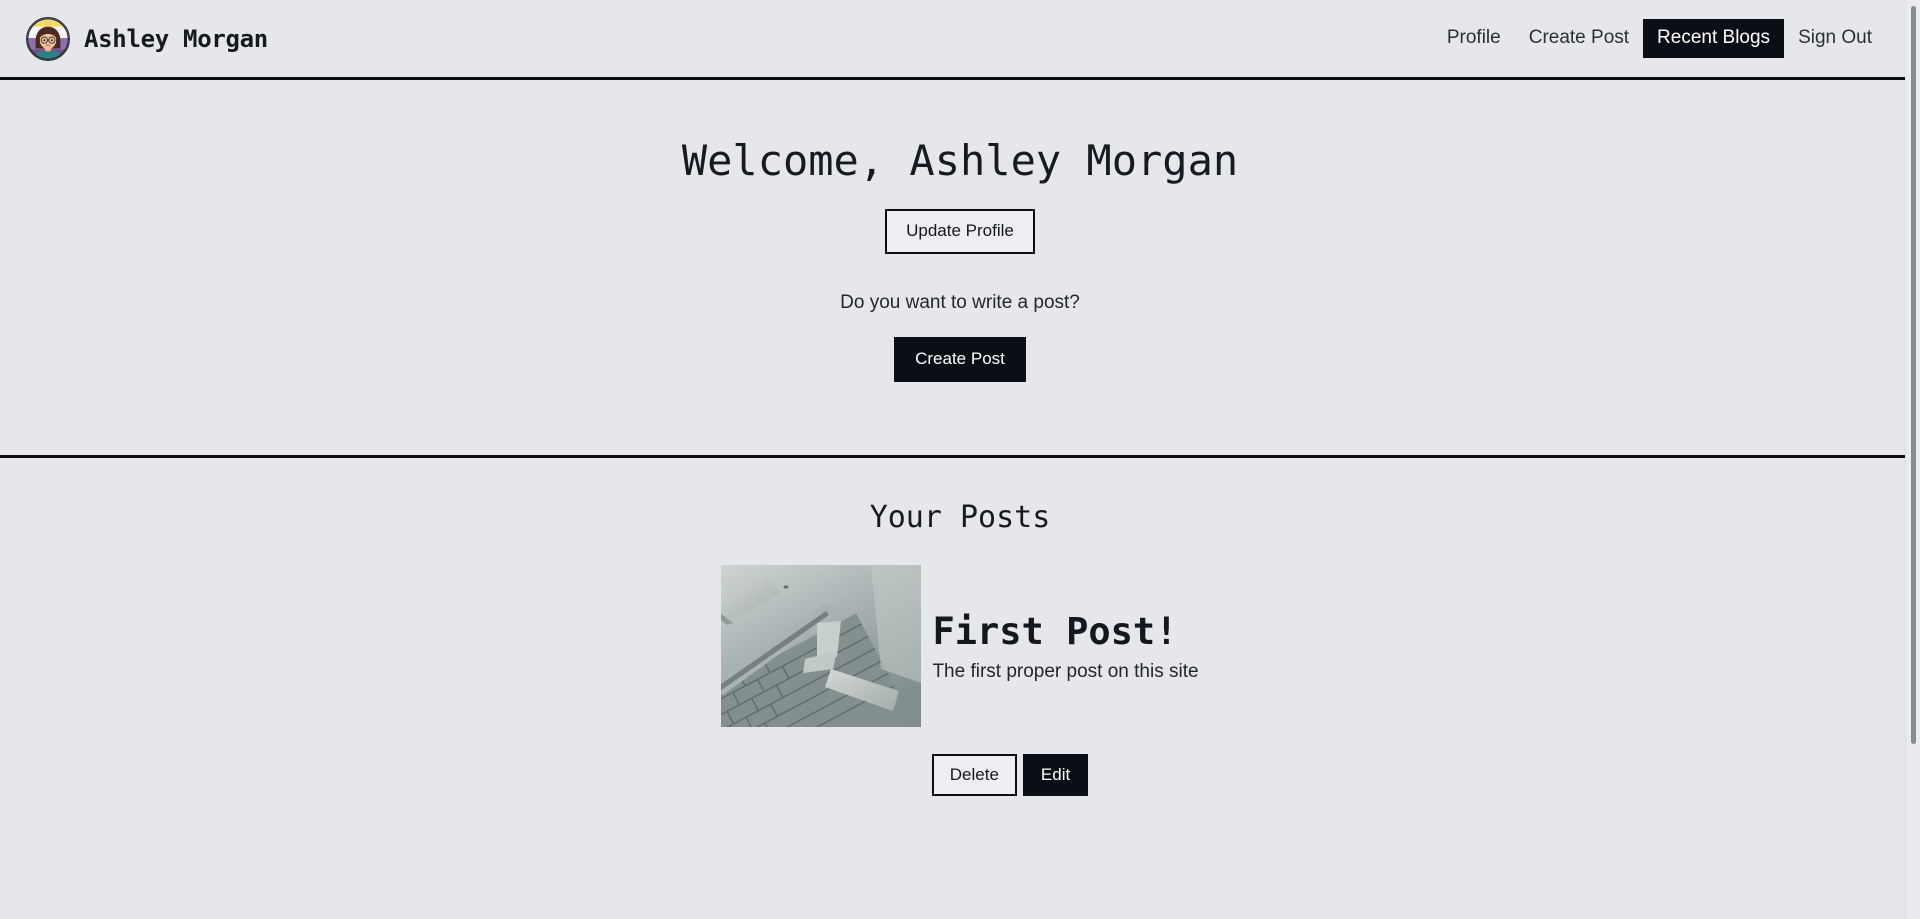 This screenshot has height=919, width=1920. I want to click on nav-item-sign-out: Sign Out, so click(1835, 38).